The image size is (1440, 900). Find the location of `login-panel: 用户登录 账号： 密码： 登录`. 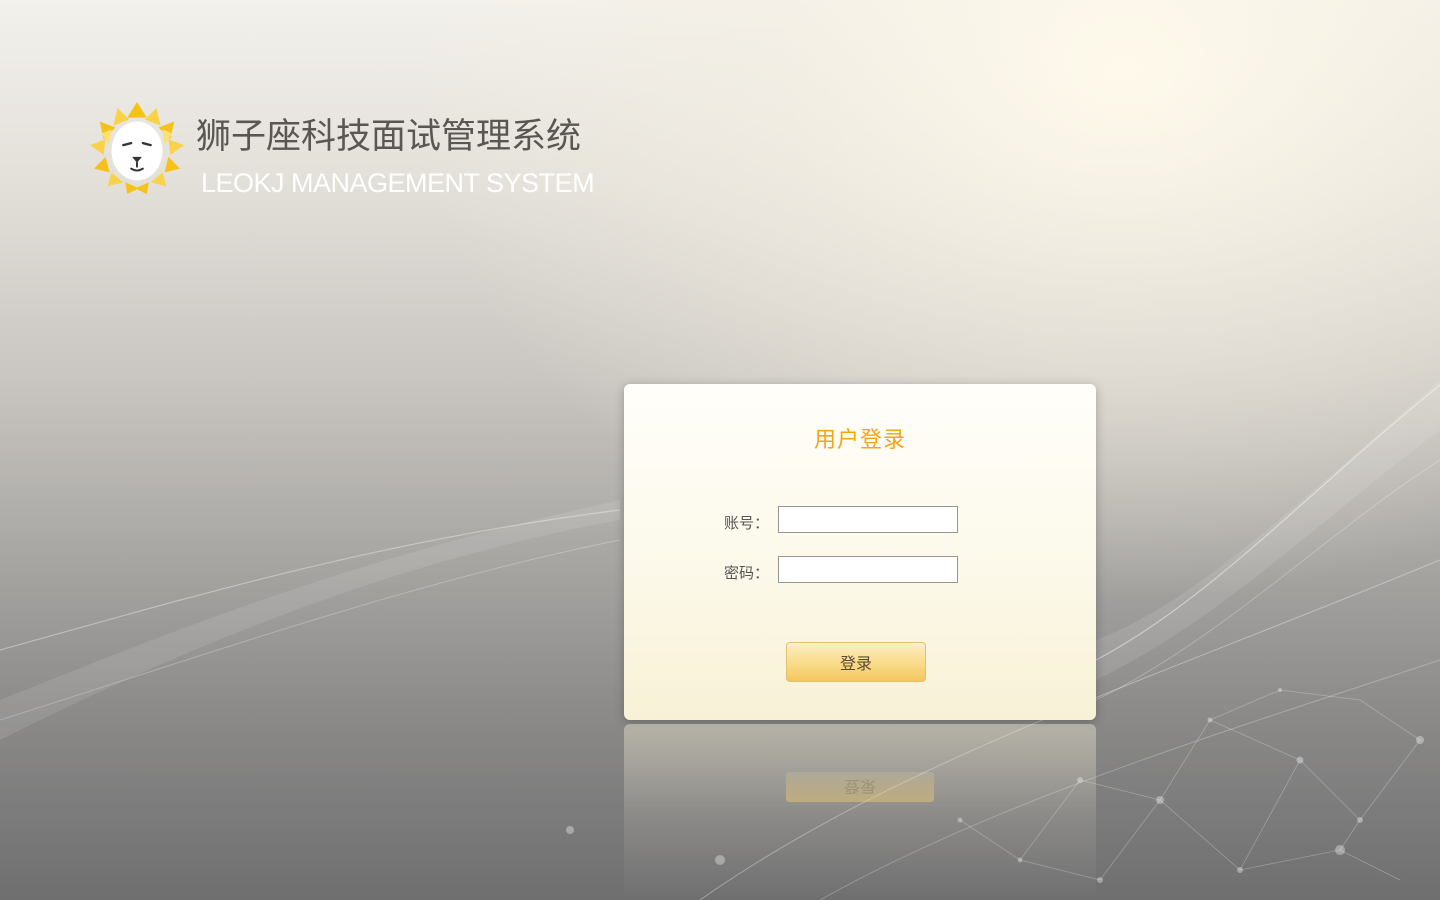

login-panel: 用户登录 账号： 密码： 登录 is located at coordinates (860, 552).